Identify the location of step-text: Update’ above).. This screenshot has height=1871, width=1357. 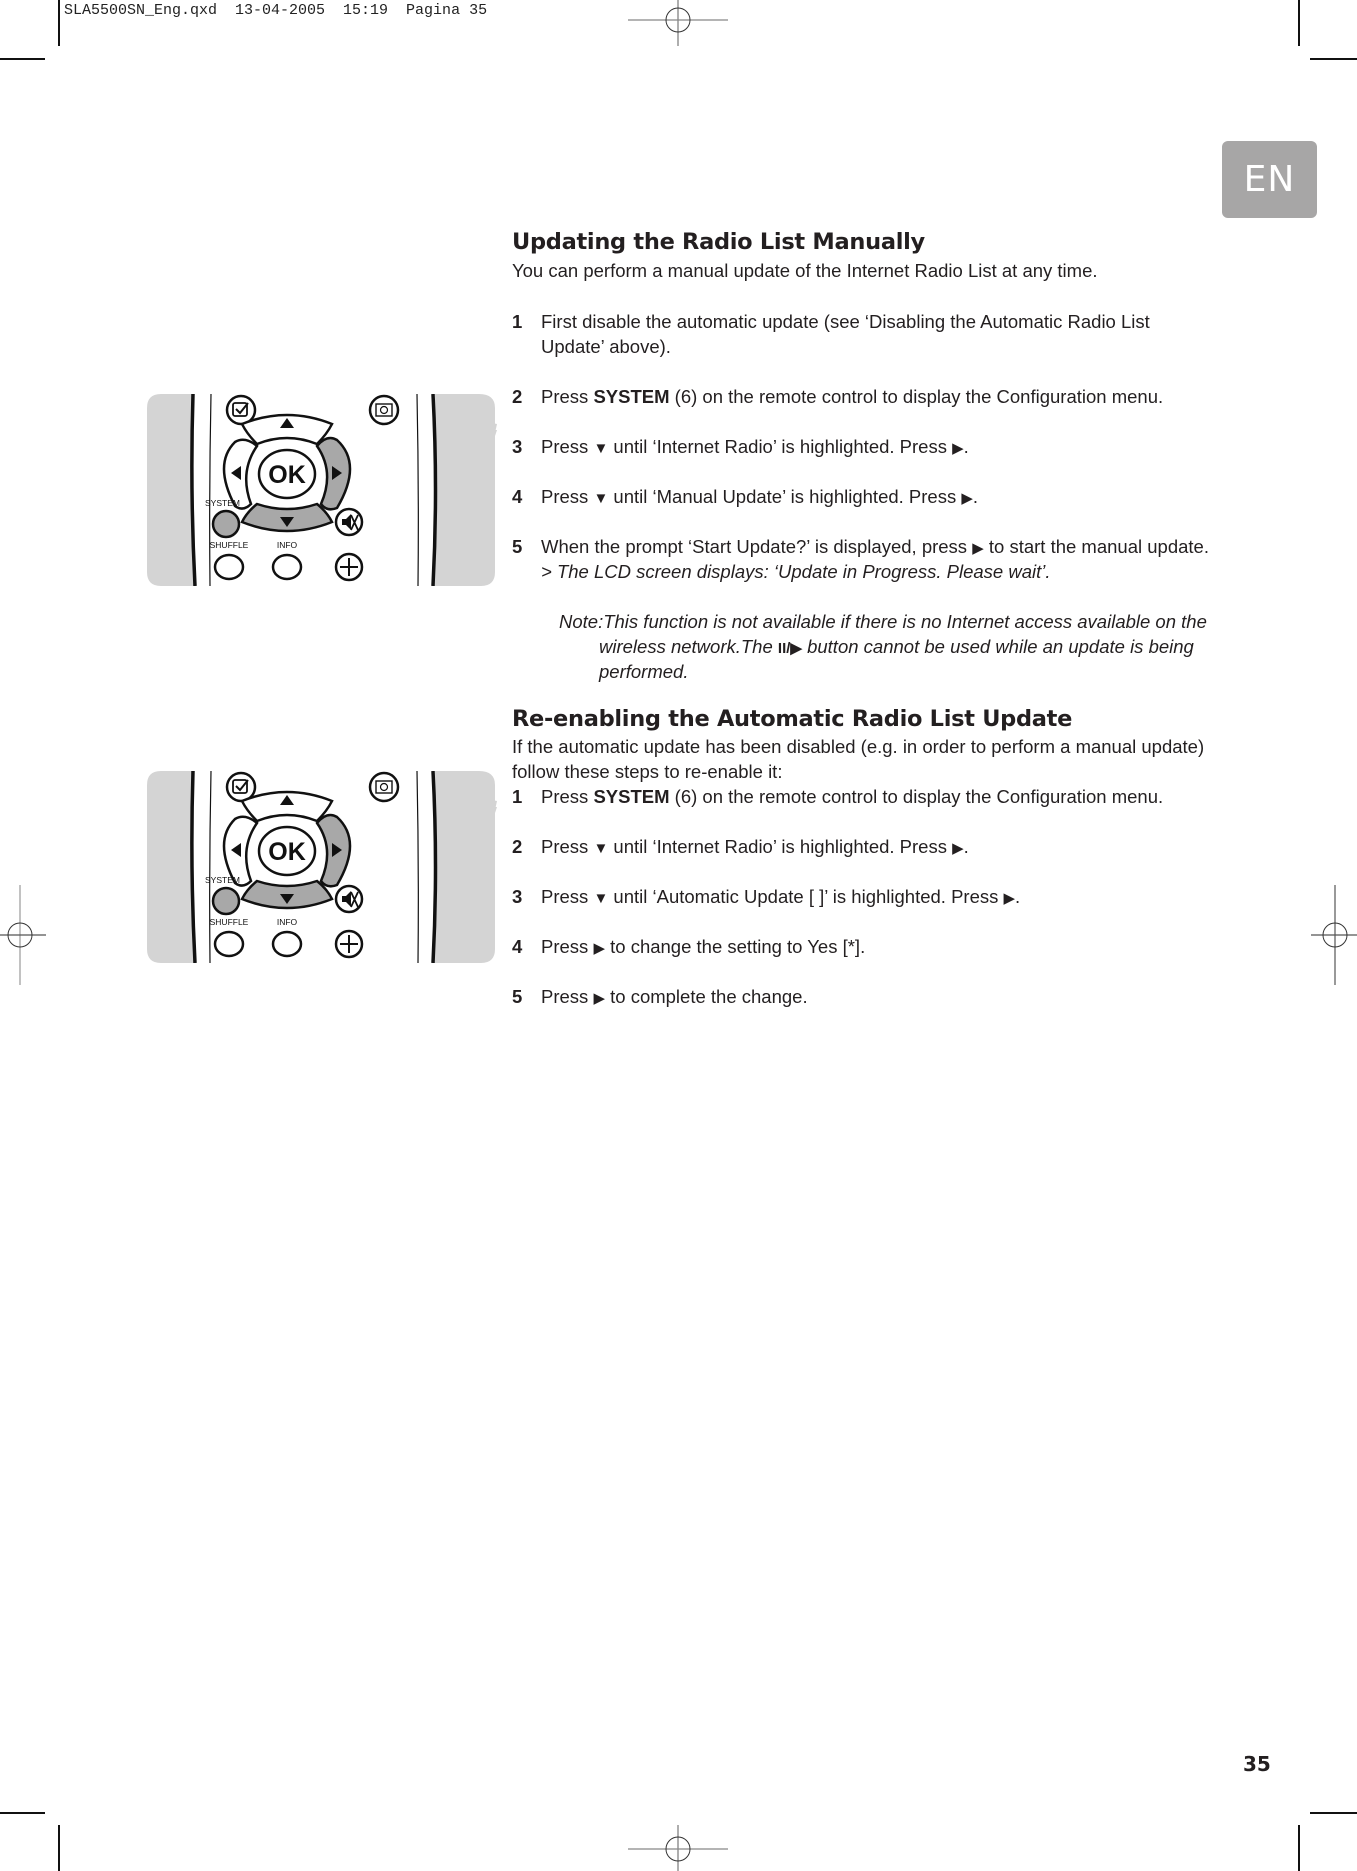
(606, 346).